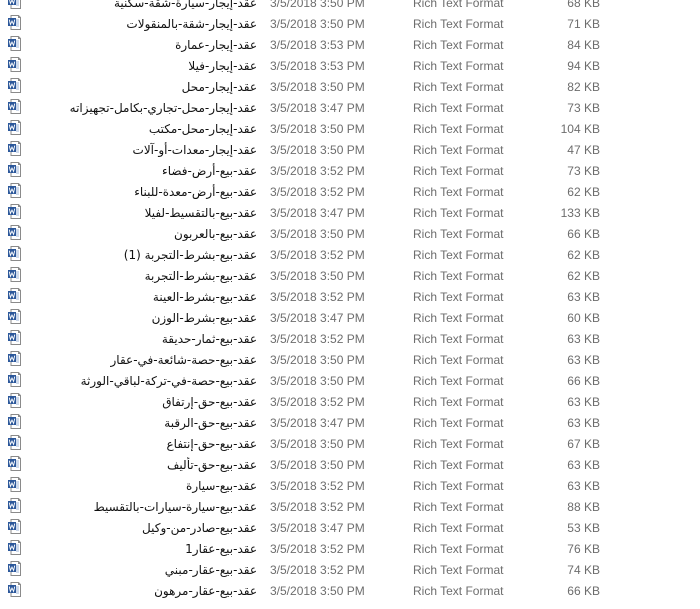 The image size is (700, 609). I want to click on file-name: عقد-بيع-بشرط-التجربة (1), so click(142, 255).